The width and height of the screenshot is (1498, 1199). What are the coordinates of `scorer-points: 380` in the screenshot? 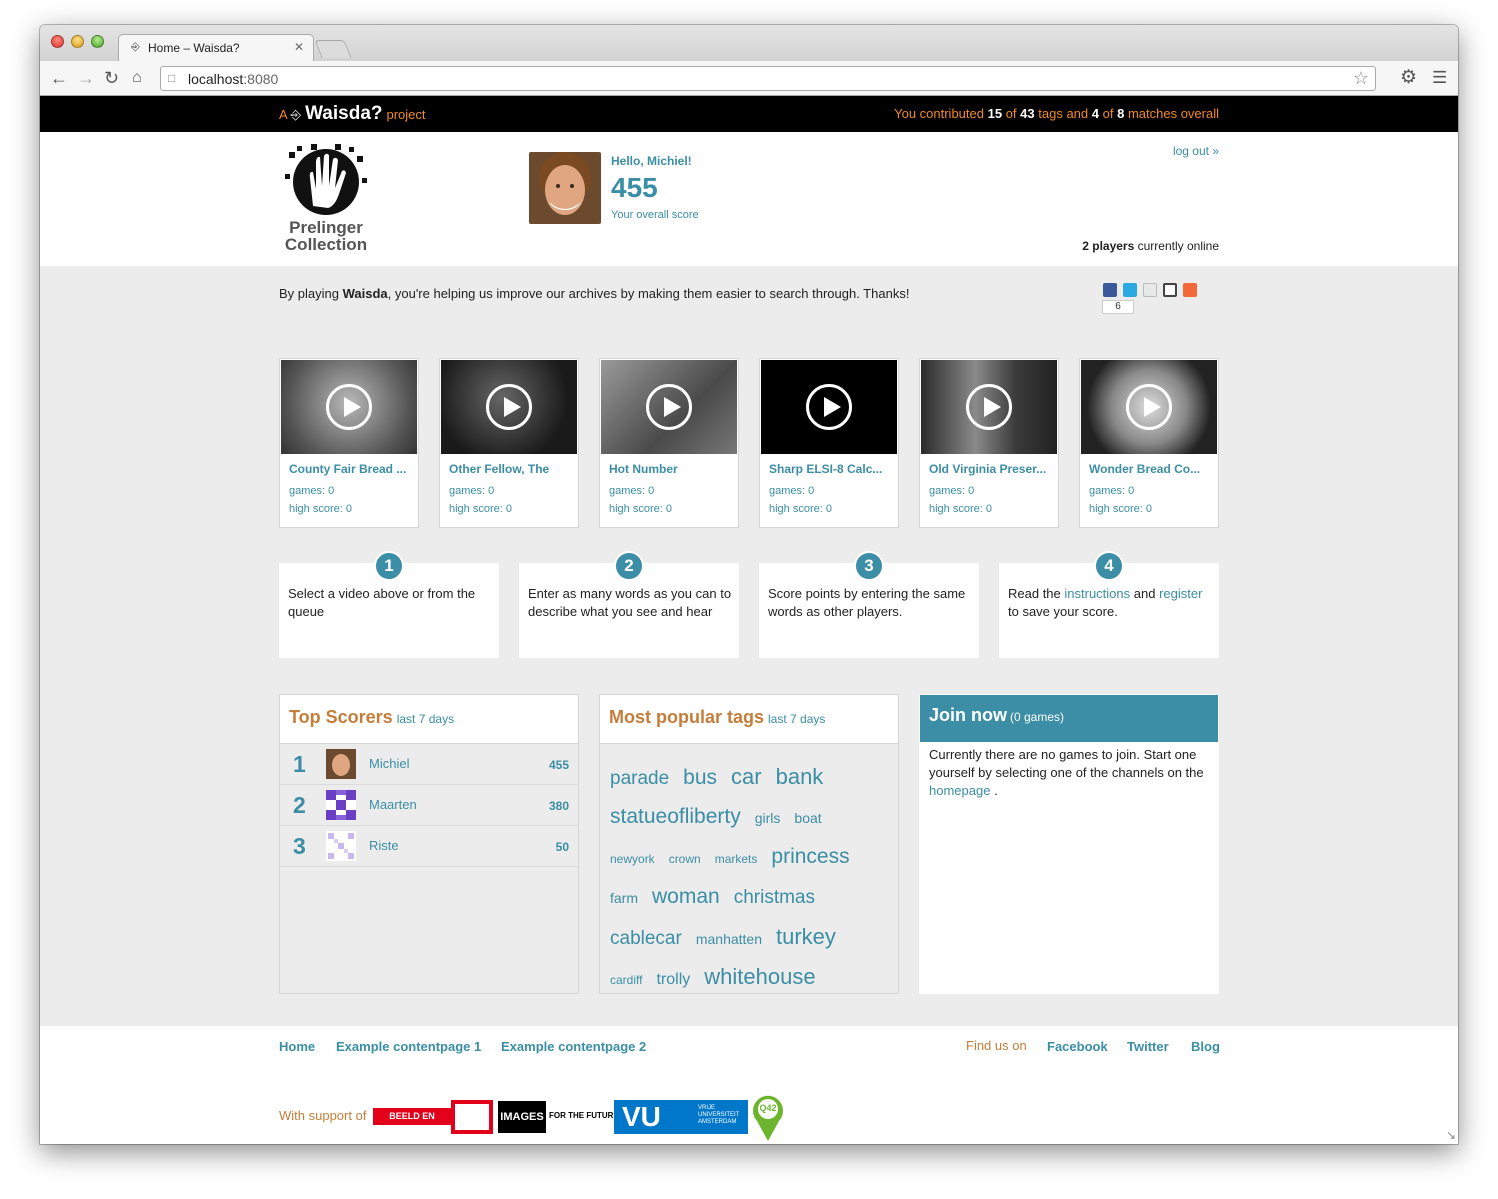 It's located at (558, 806).